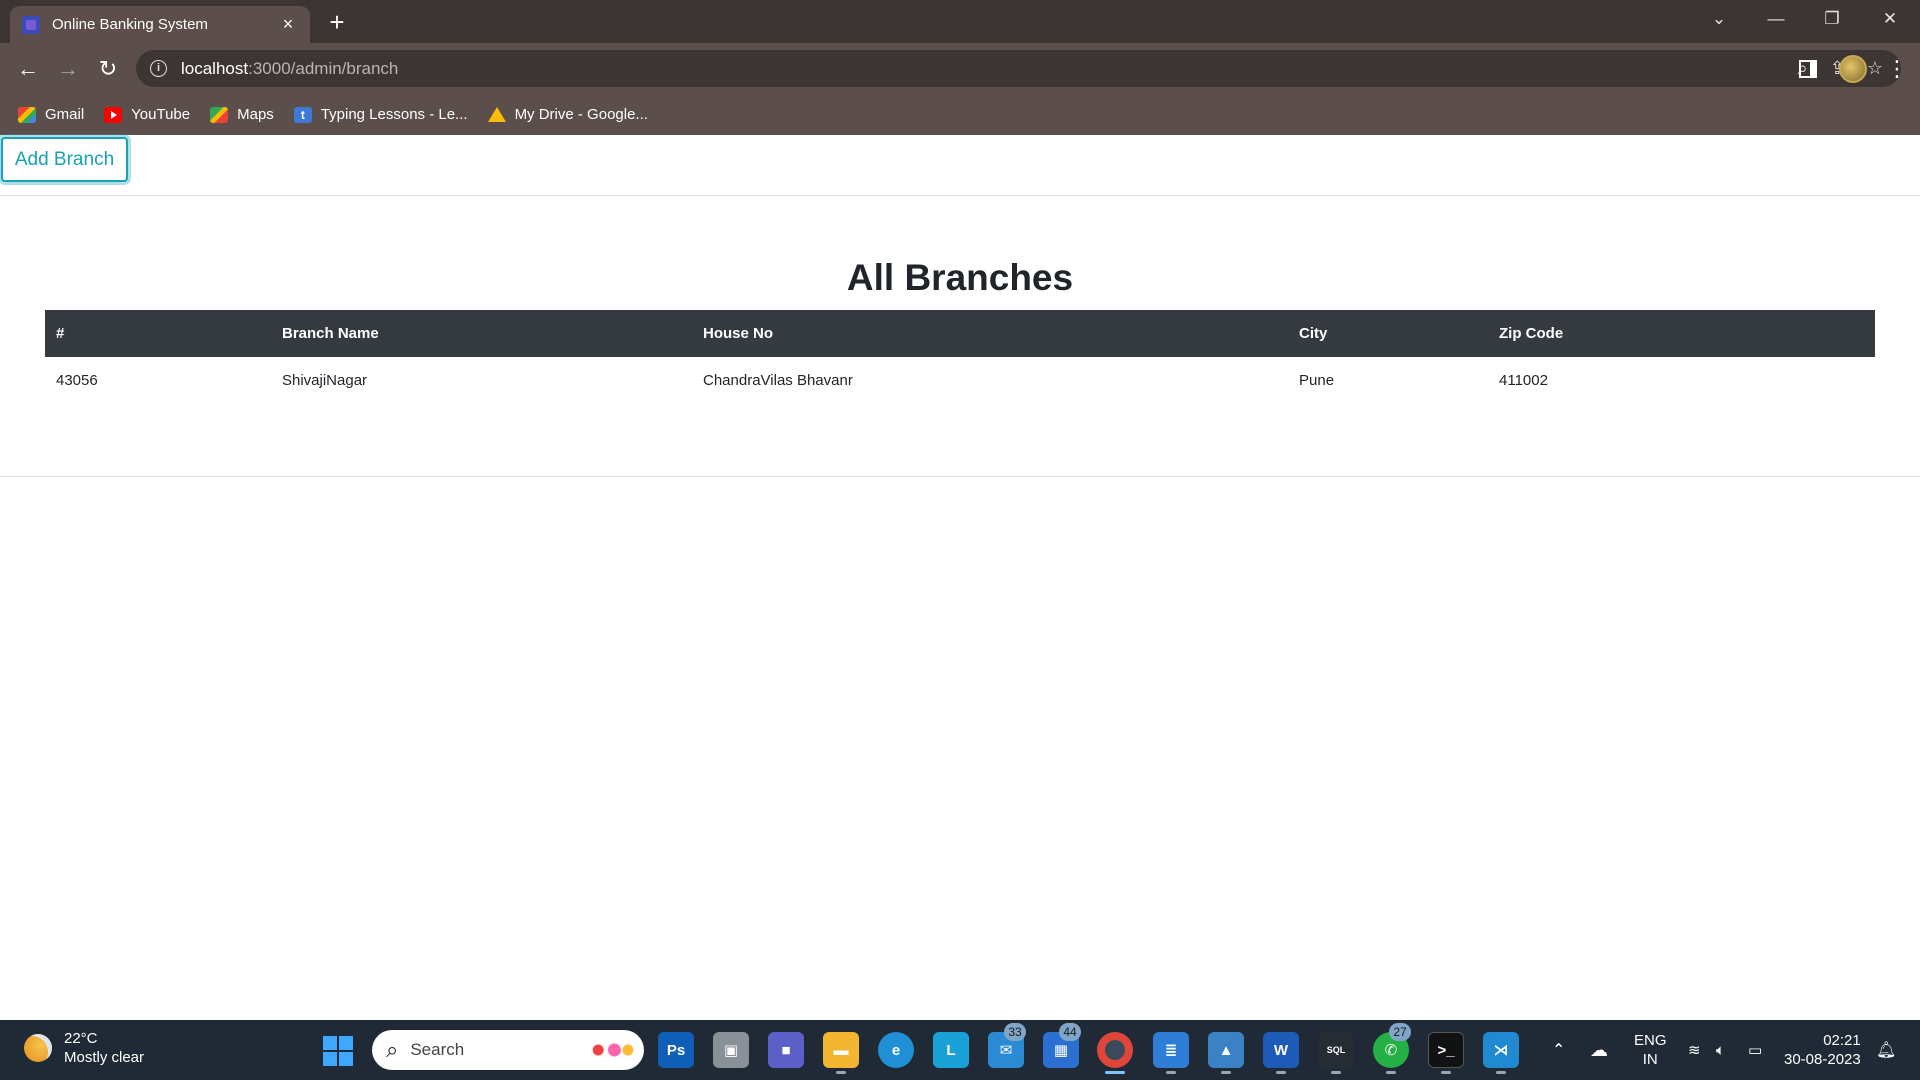  I want to click on weather-temp: 22°C, so click(81, 1038).